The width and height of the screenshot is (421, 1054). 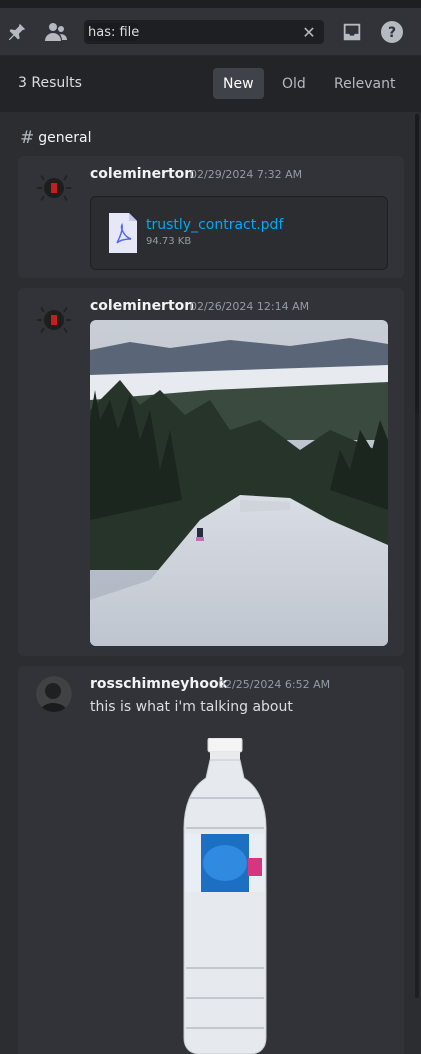 I want to click on message-timestamp: 02/29/2024 7:32 AM, so click(x=246, y=174).